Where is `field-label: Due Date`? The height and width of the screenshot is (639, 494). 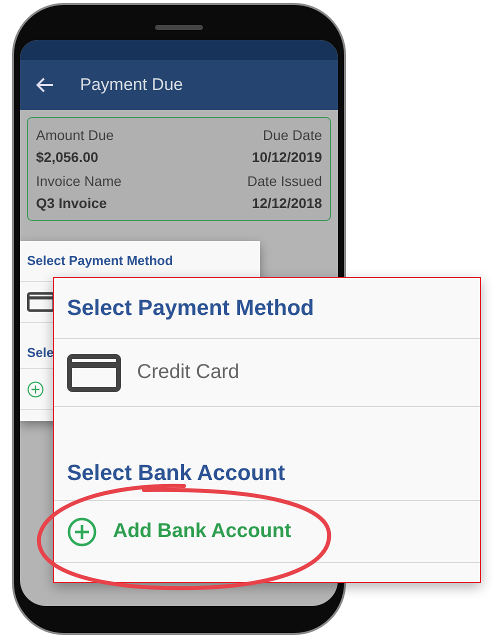 field-label: Due Date is located at coordinates (292, 135).